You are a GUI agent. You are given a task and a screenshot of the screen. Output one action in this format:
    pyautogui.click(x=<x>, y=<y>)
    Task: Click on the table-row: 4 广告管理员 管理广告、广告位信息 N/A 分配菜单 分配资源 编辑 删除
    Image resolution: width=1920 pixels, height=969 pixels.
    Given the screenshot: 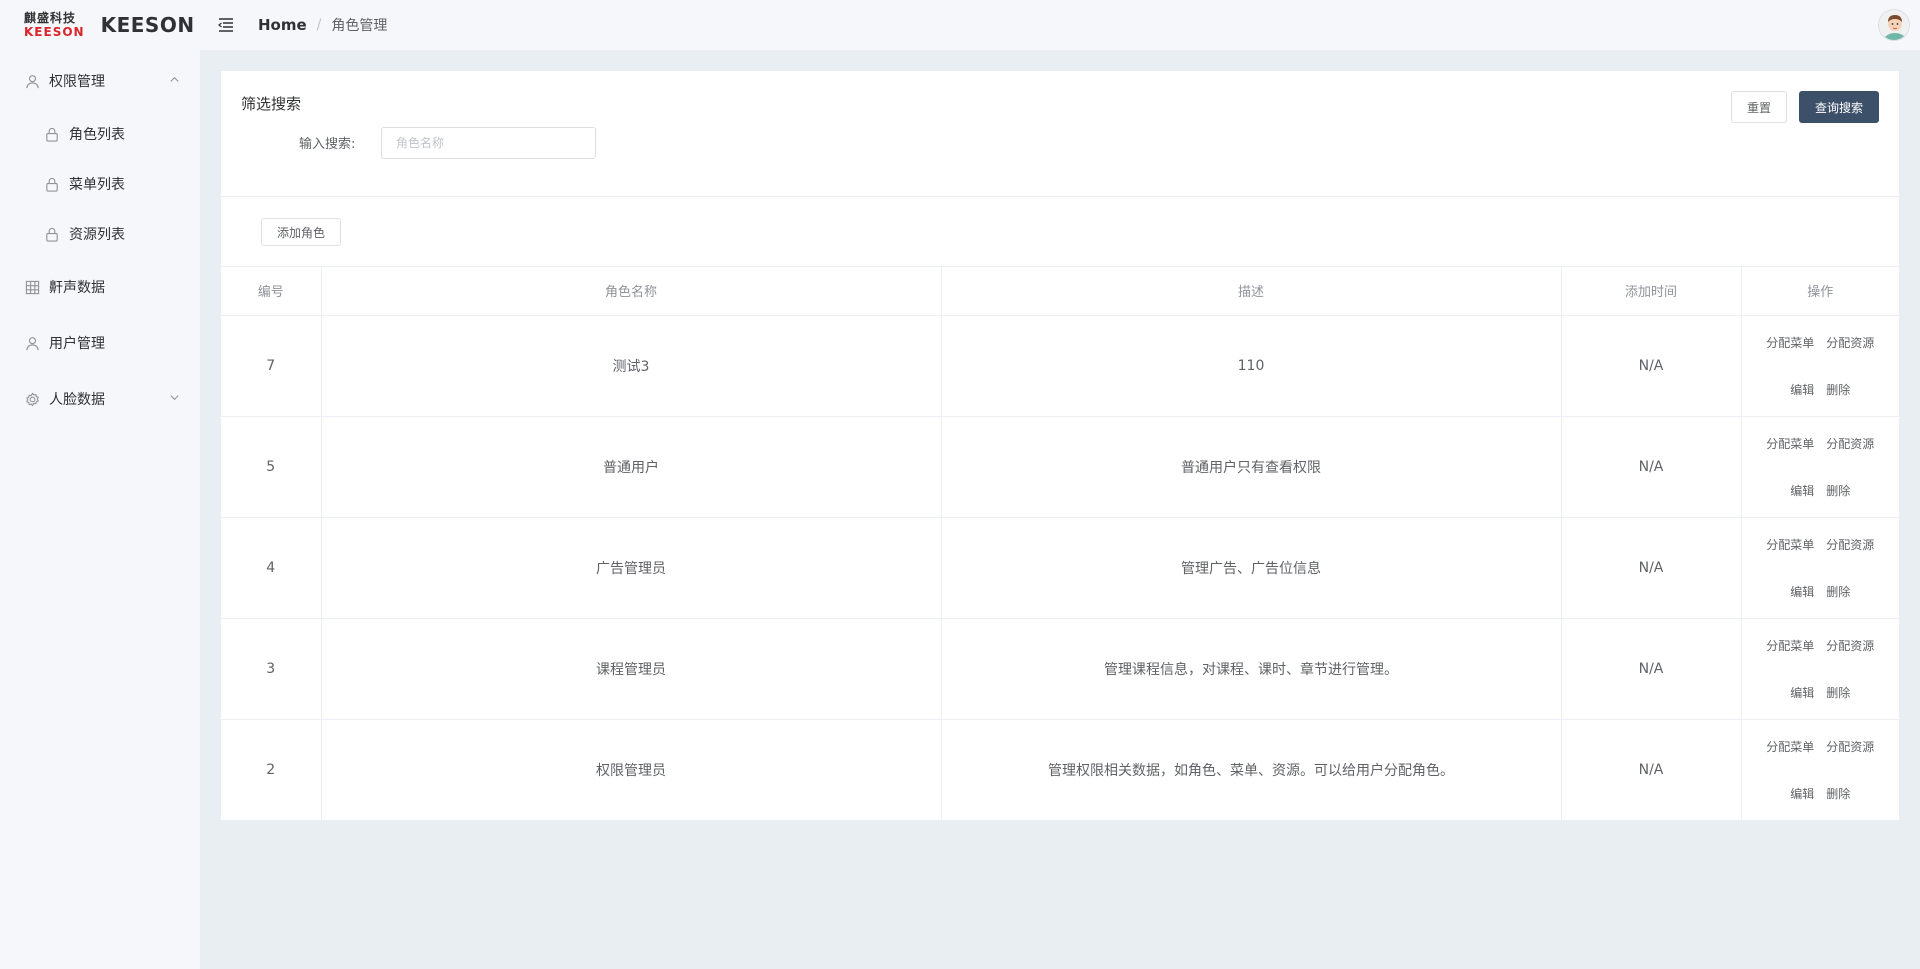 What is the action you would take?
    pyautogui.click(x=1060, y=568)
    